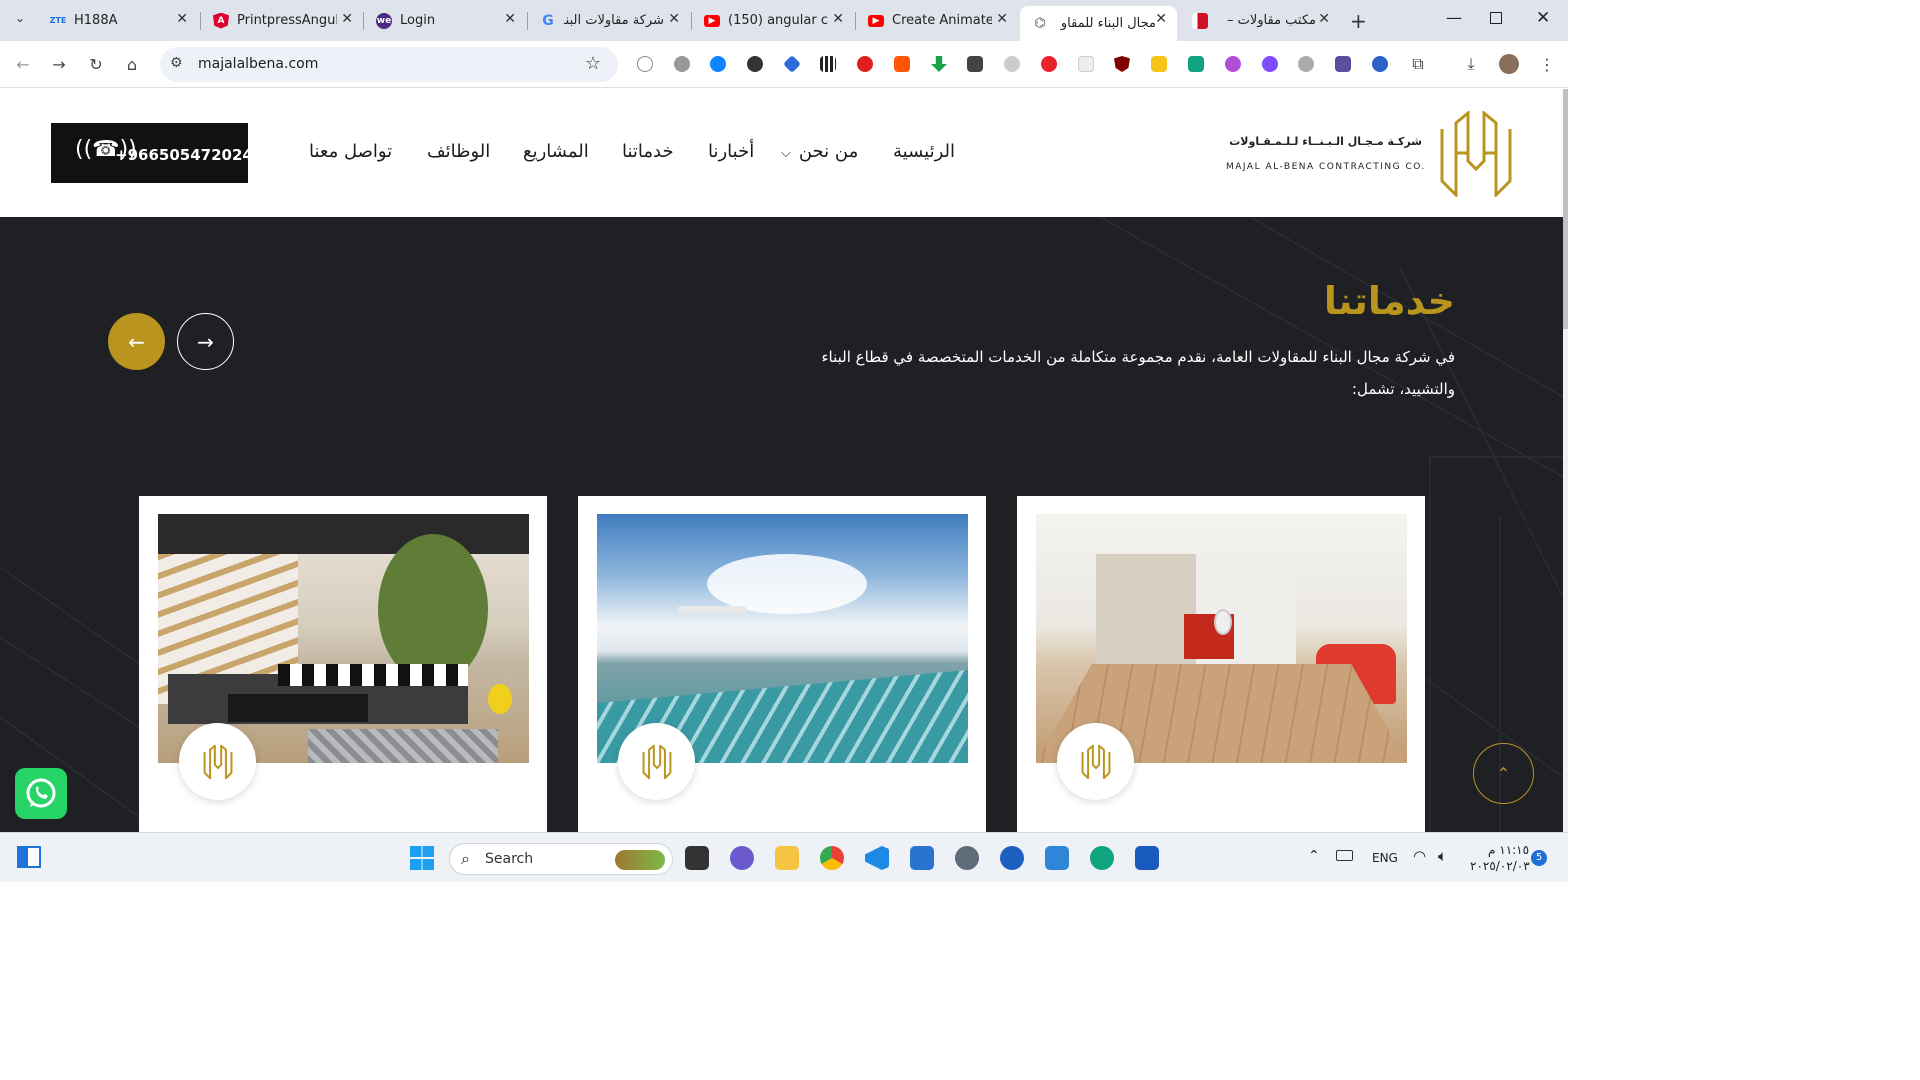  I want to click on bookmark-star-icon: ☆, so click(593, 63).